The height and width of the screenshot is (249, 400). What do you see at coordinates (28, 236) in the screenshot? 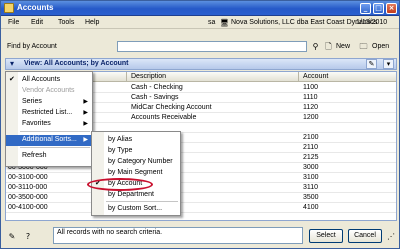
I see `help-icon: ?` at bounding box center [28, 236].